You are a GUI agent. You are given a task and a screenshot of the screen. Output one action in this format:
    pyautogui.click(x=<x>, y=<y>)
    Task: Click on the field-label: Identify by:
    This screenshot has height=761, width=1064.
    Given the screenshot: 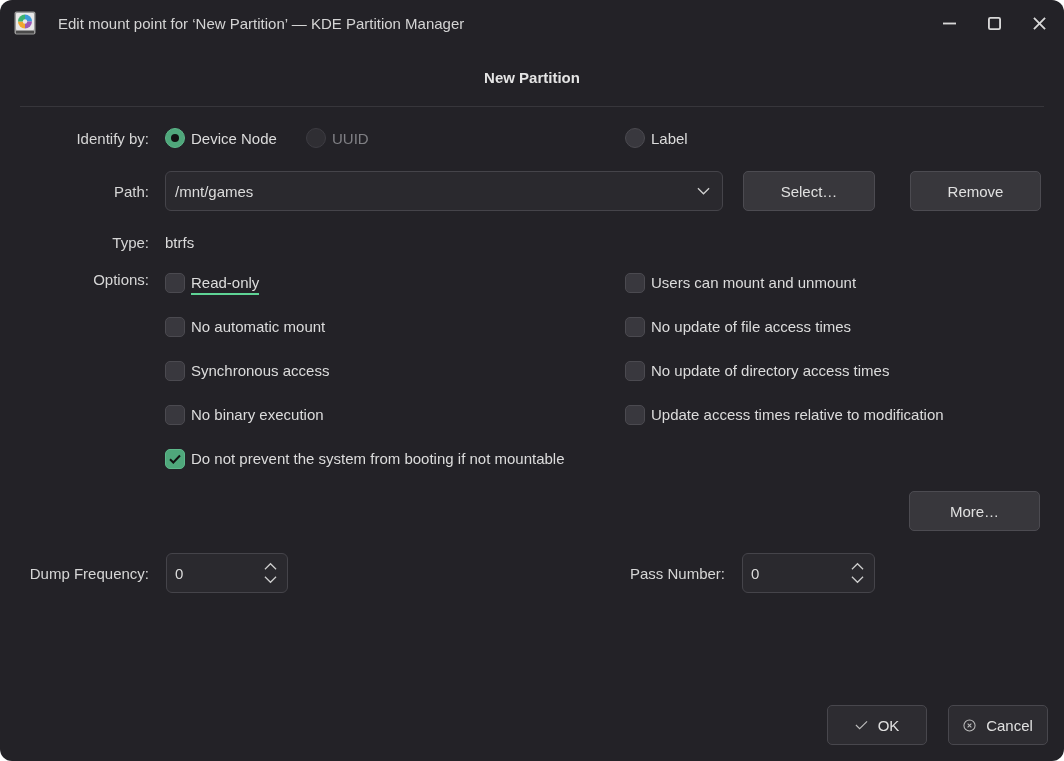 What is the action you would take?
    pyautogui.click(x=112, y=138)
    